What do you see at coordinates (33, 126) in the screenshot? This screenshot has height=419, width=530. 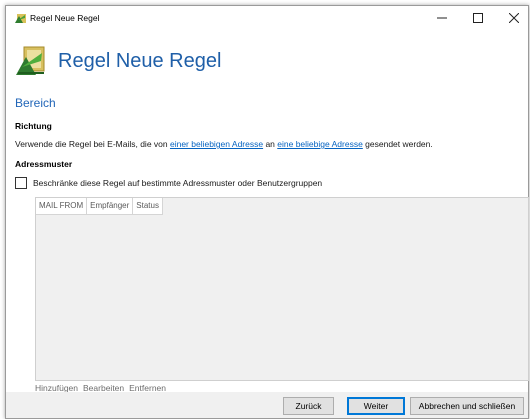 I see `richtung-label: Richtung` at bounding box center [33, 126].